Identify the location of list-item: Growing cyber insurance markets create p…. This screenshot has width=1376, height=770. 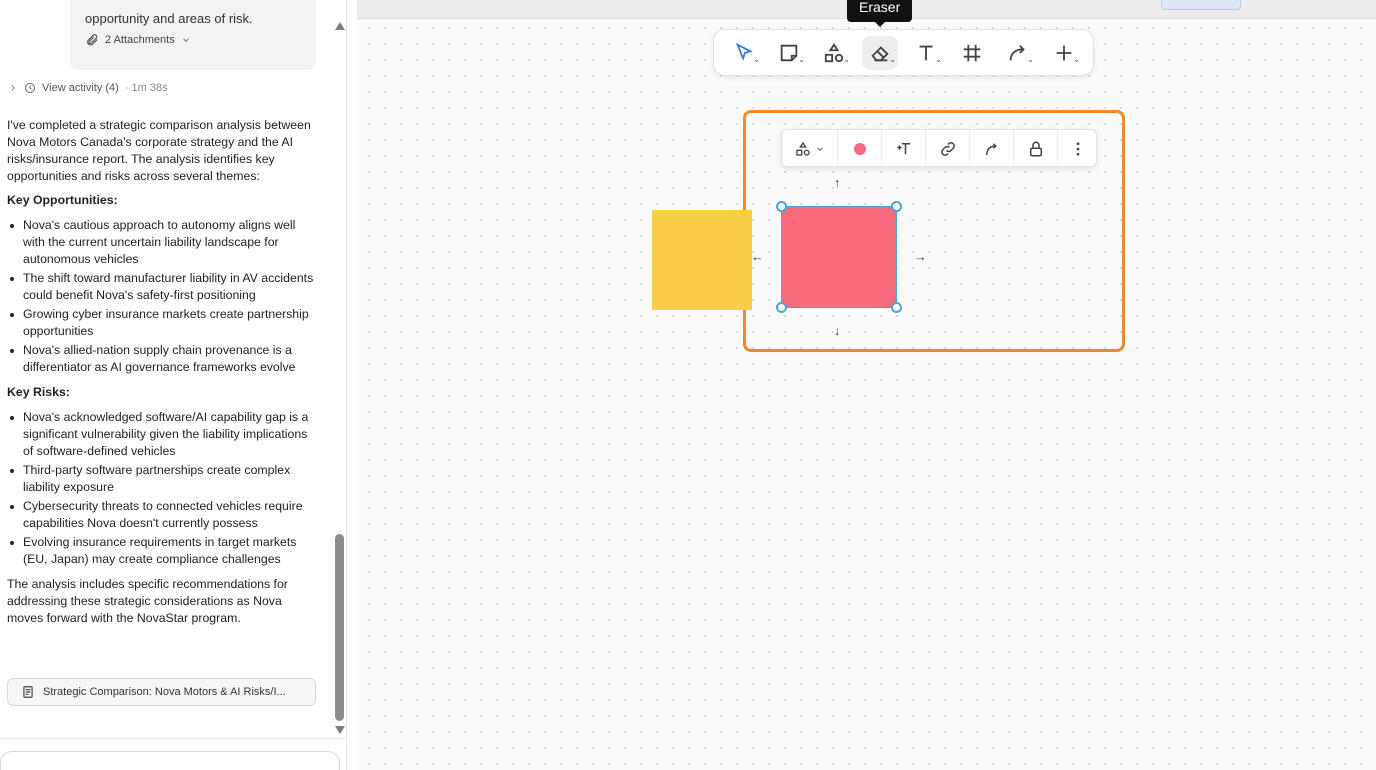
(162, 323).